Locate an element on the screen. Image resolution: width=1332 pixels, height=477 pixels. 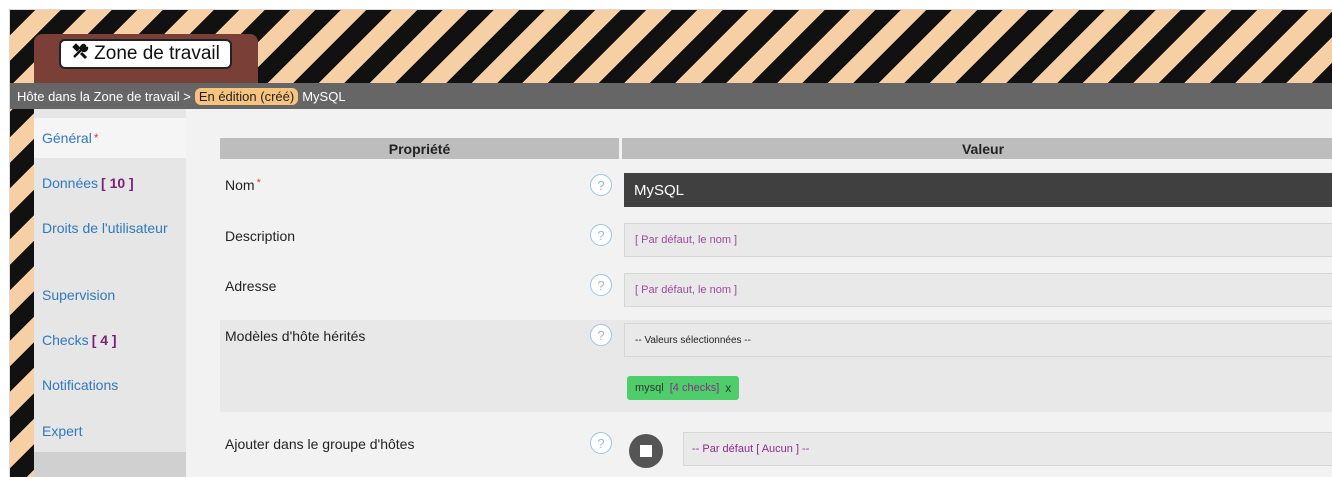
sidebar-item-label: Notifications is located at coordinates (80, 385).